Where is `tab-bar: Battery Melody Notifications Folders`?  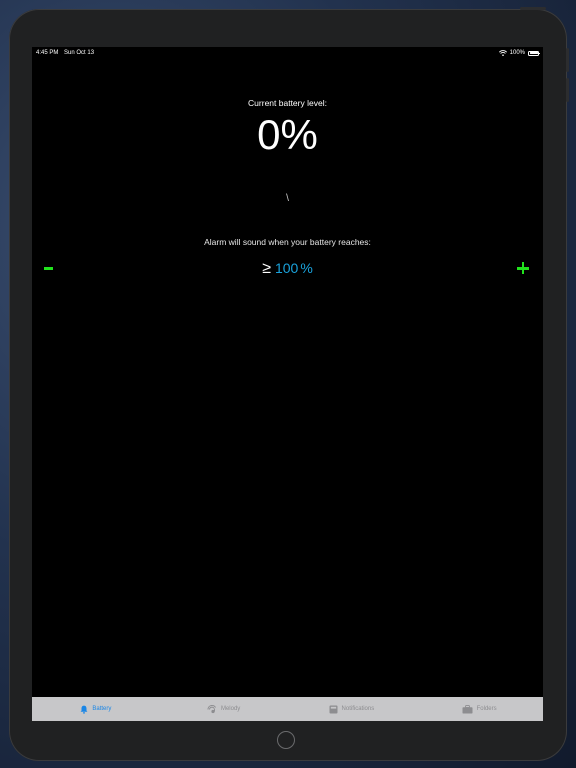 tab-bar: Battery Melody Notifications Folders is located at coordinates (287, 709).